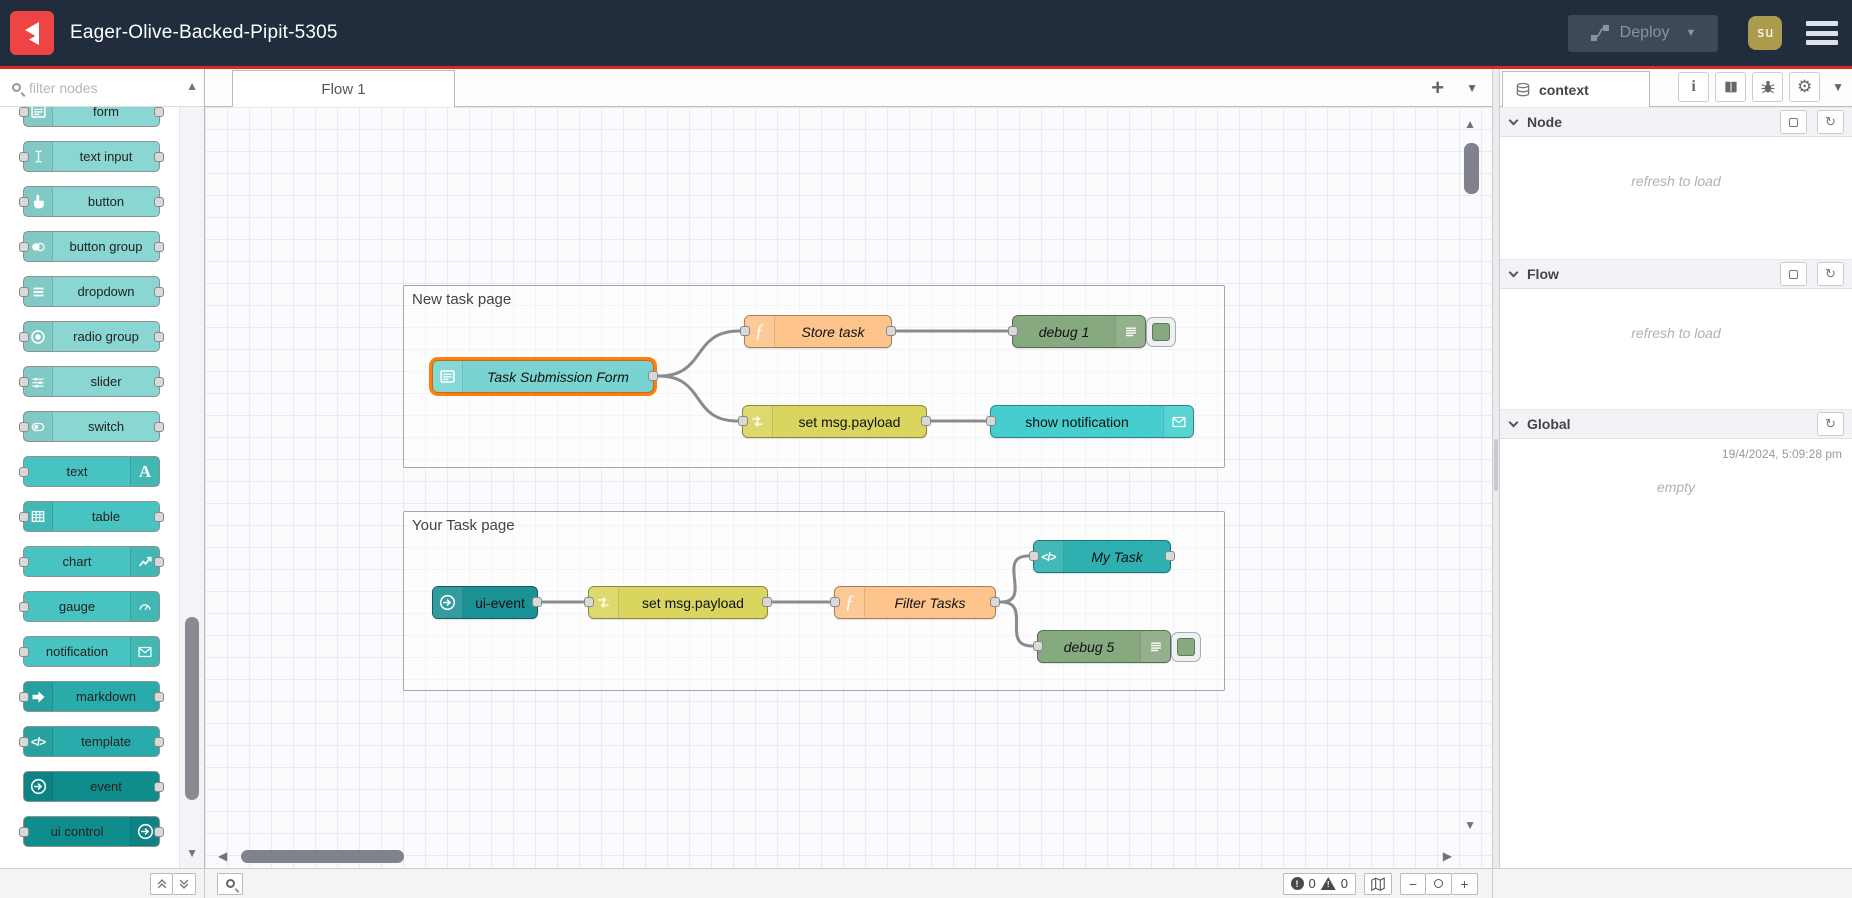 Image resolution: width=1852 pixels, height=898 pixels. Describe the element at coordinates (1472, 88) in the screenshot. I see `flow-list-chevron-icon: ▼` at that location.